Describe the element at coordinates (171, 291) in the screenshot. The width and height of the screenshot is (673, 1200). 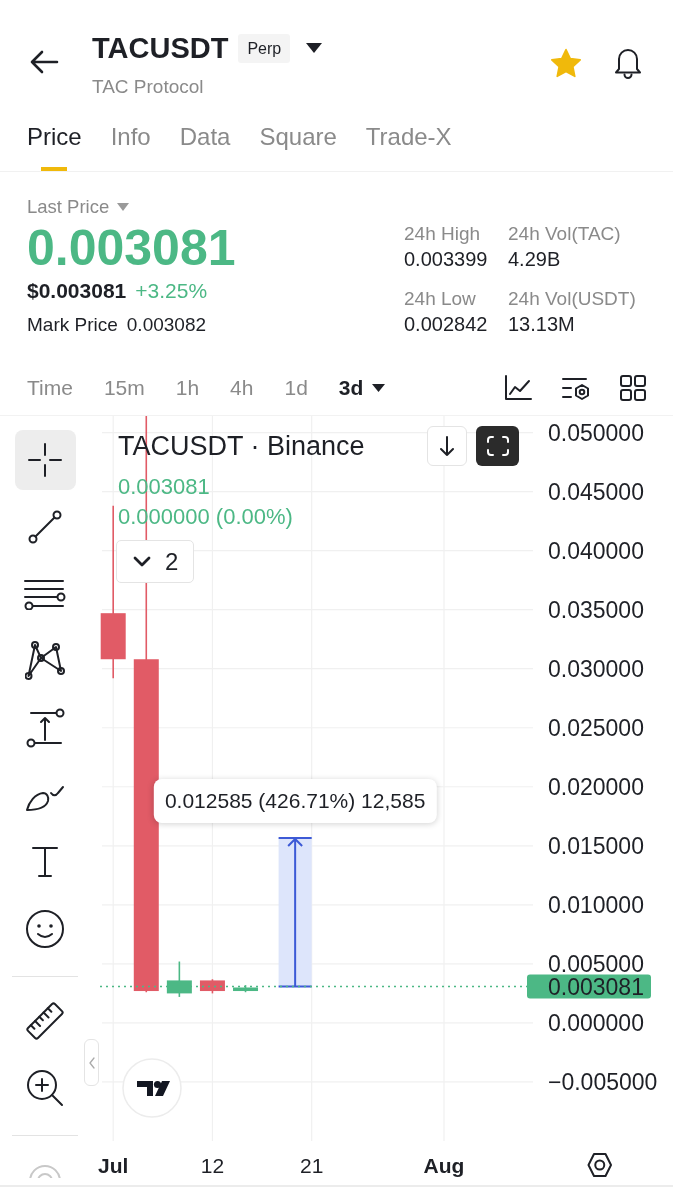
I see `price-change: +3.25%` at that location.